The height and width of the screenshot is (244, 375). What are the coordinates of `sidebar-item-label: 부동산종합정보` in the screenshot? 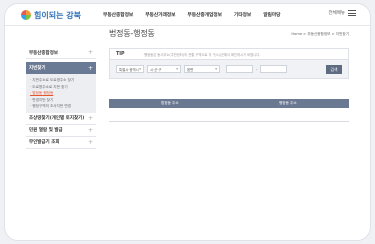 It's located at (43, 53).